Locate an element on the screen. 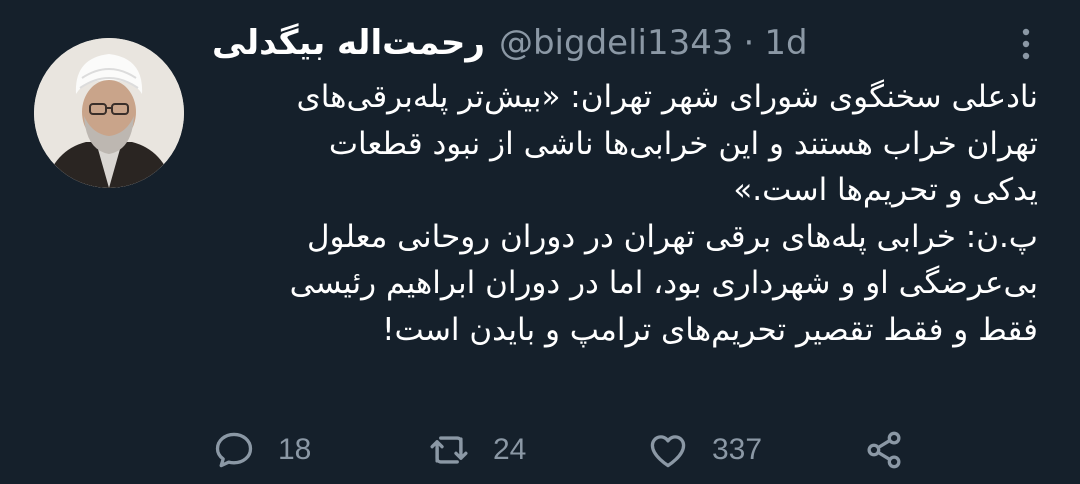 This screenshot has height=484, width=1080. reply-count: 18 is located at coordinates (295, 449).